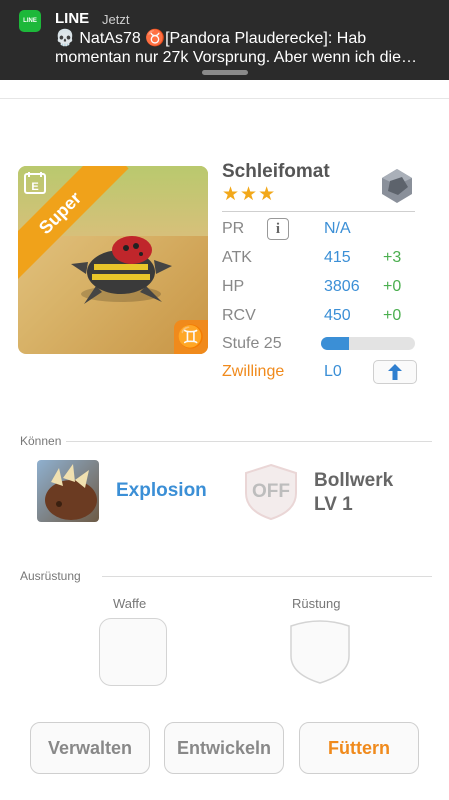 The height and width of the screenshot is (800, 449). I want to click on active-skill-name: Explosion, so click(161, 491).